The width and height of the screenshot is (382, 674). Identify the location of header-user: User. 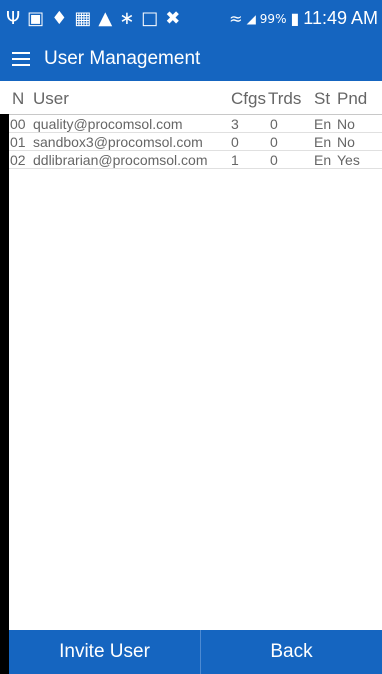
(51, 99).